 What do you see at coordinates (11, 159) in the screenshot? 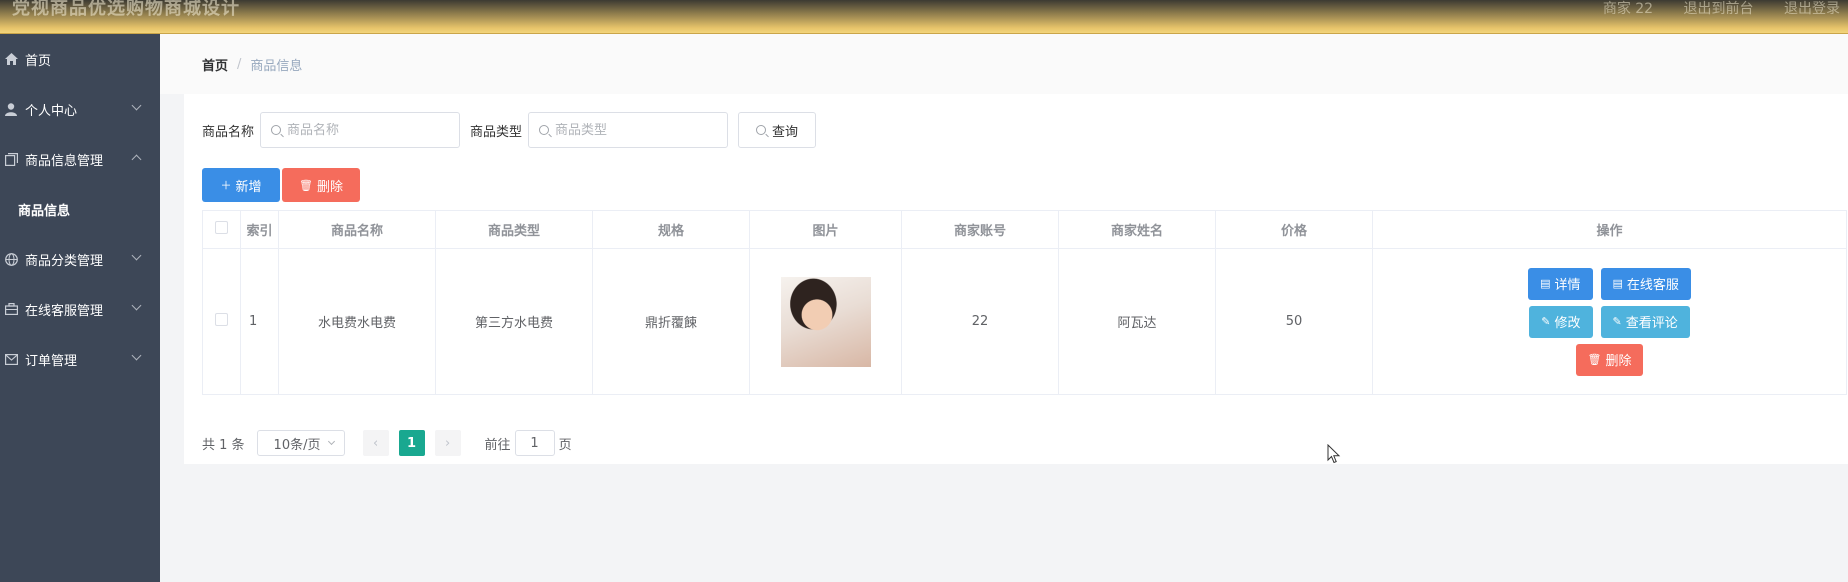
I see `copy-icon` at bounding box center [11, 159].